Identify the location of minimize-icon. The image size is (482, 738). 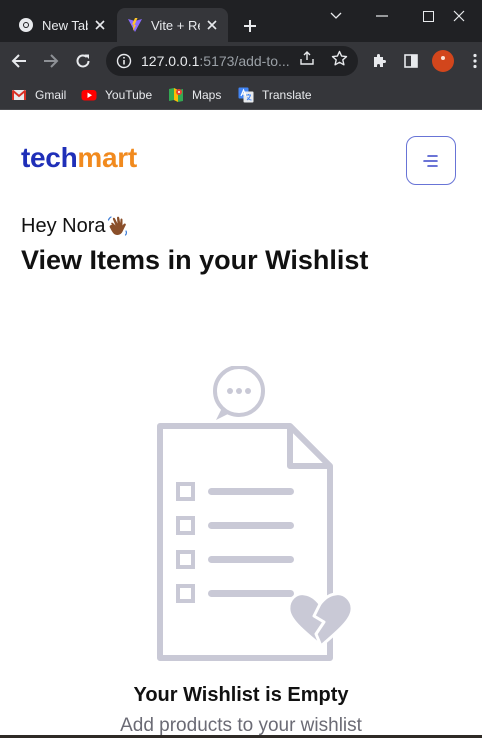
(382, 16).